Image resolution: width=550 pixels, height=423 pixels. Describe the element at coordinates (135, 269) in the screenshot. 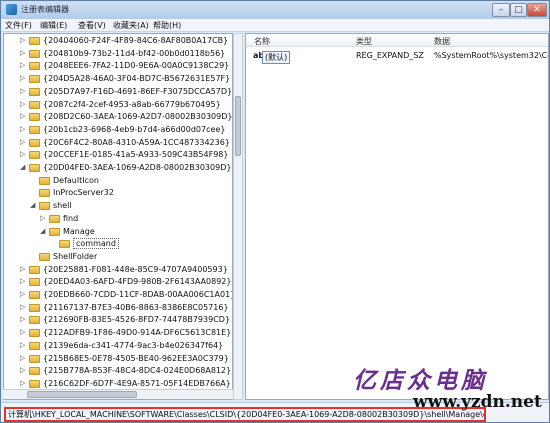

I see `tree-node-label: {20E25881-F081-448e-85C9-4707A9400593}` at that location.